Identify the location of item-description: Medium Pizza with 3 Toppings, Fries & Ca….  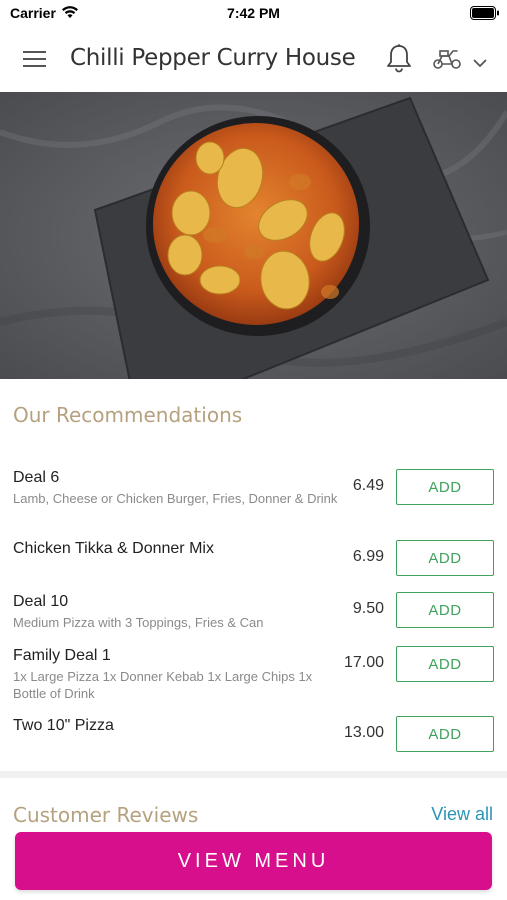
(138, 622).